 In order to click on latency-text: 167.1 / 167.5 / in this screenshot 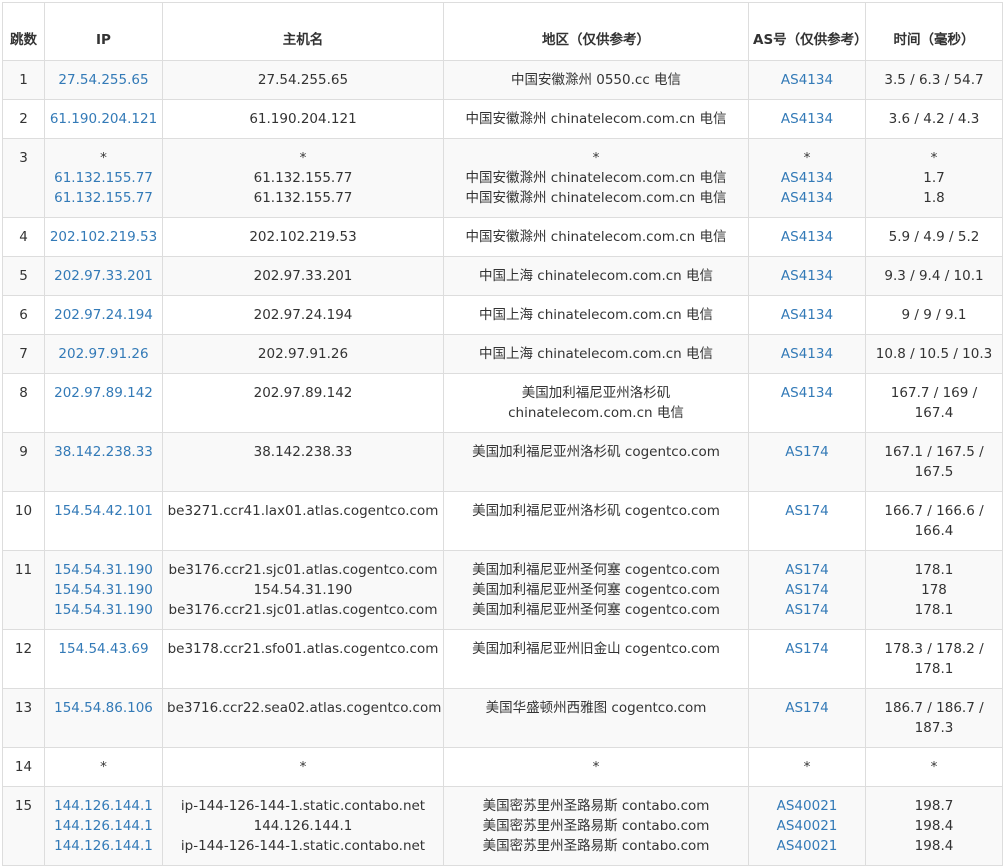, I will do `click(934, 452)`.